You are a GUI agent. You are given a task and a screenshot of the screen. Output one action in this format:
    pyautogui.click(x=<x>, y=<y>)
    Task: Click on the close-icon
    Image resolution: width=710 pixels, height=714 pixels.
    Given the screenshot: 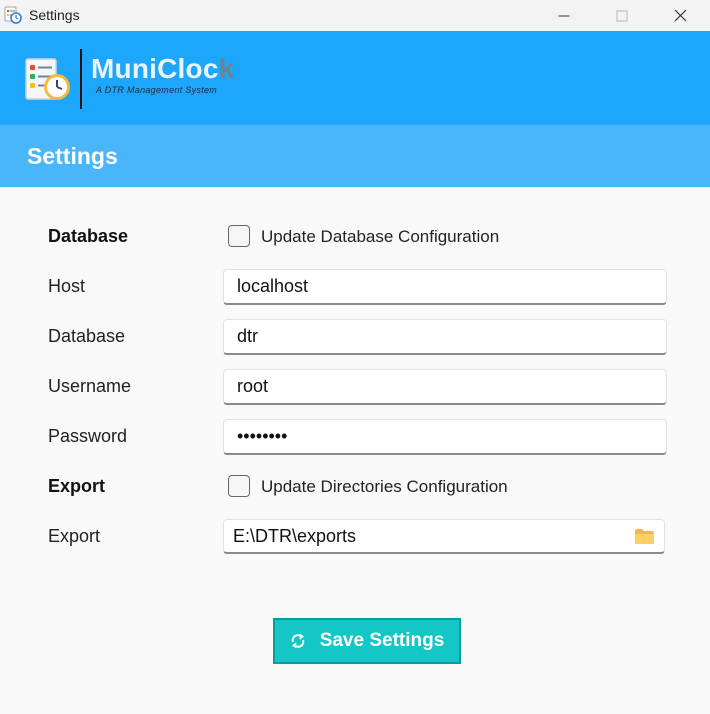 What is the action you would take?
    pyautogui.click(x=680, y=15)
    